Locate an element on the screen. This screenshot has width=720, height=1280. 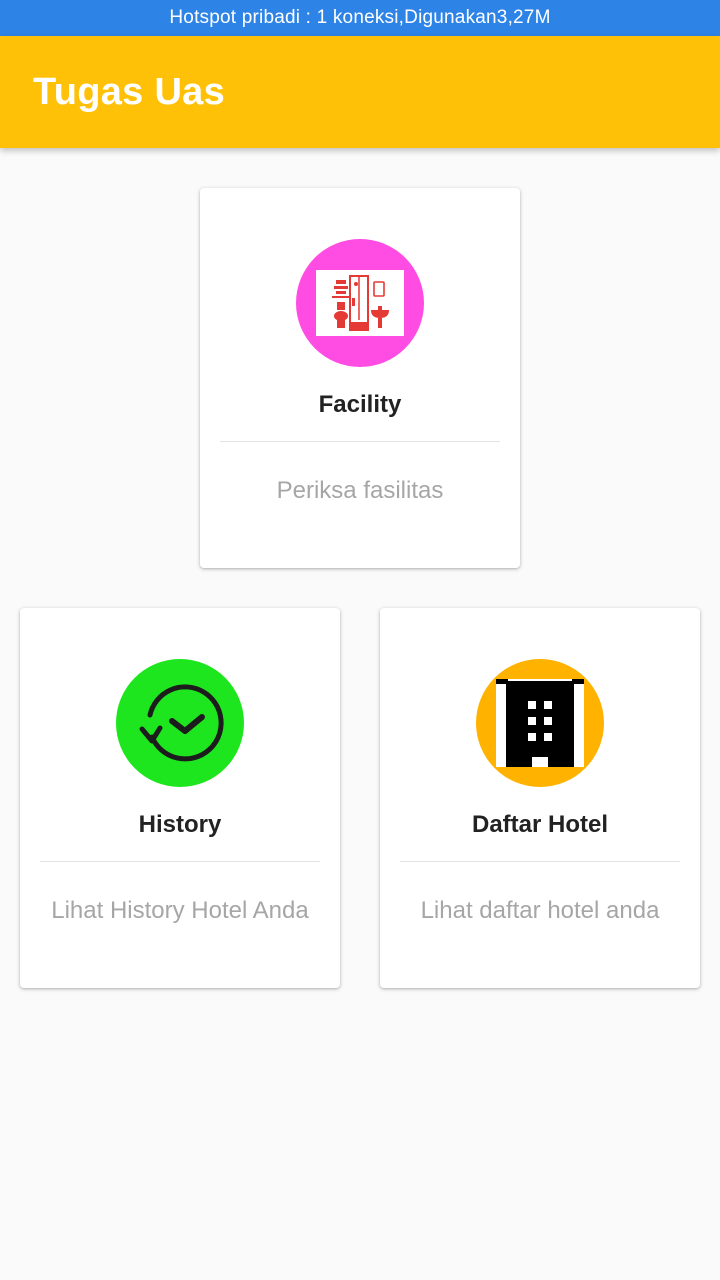
history-card: History Lihat History Hotel Anda is located at coordinates (180, 798).